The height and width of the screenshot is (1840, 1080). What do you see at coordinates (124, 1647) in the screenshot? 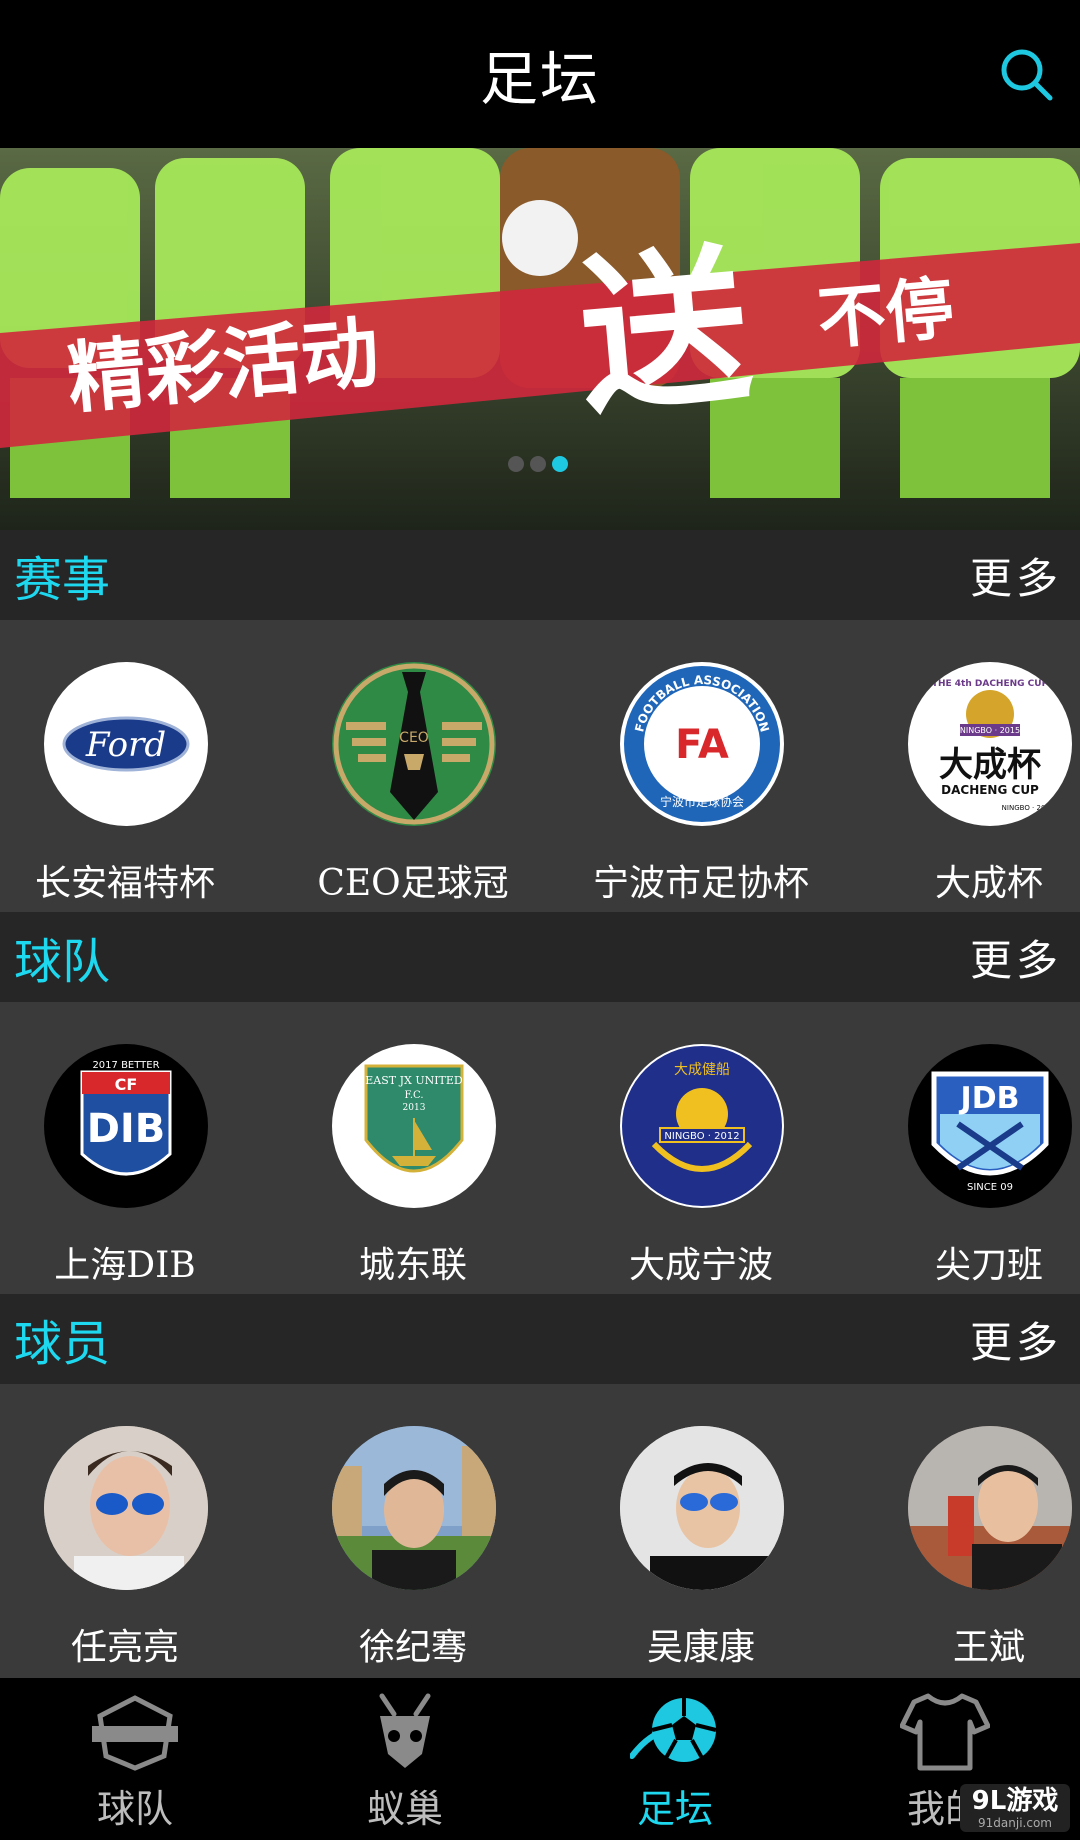
I see `player-label: 任亮亮` at bounding box center [124, 1647].